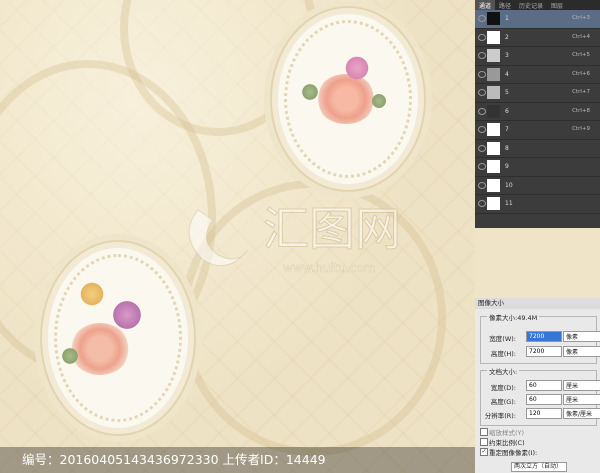 This screenshot has height=473, width=600. Describe the element at coordinates (537, 204) in the screenshot. I see `channel-row: 11` at that location.